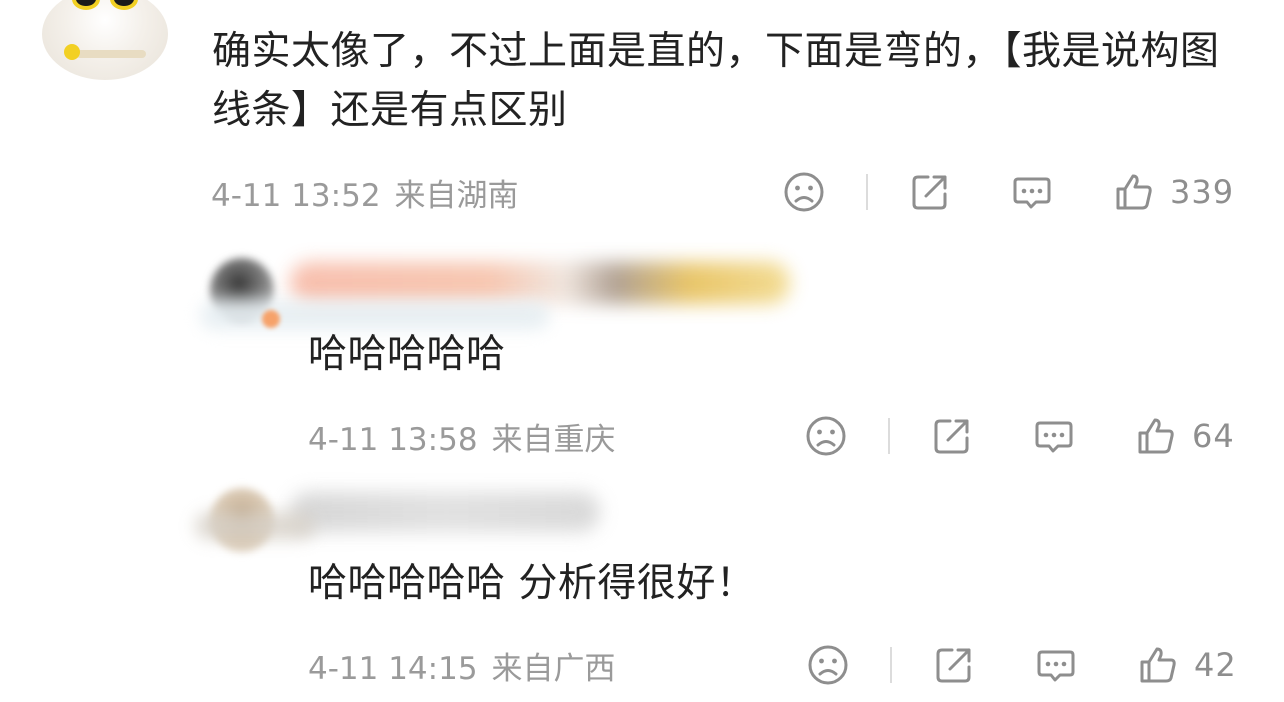 This screenshot has height=702, width=1284. Describe the element at coordinates (255, 526) in the screenshot. I see `blurred-region` at that location.